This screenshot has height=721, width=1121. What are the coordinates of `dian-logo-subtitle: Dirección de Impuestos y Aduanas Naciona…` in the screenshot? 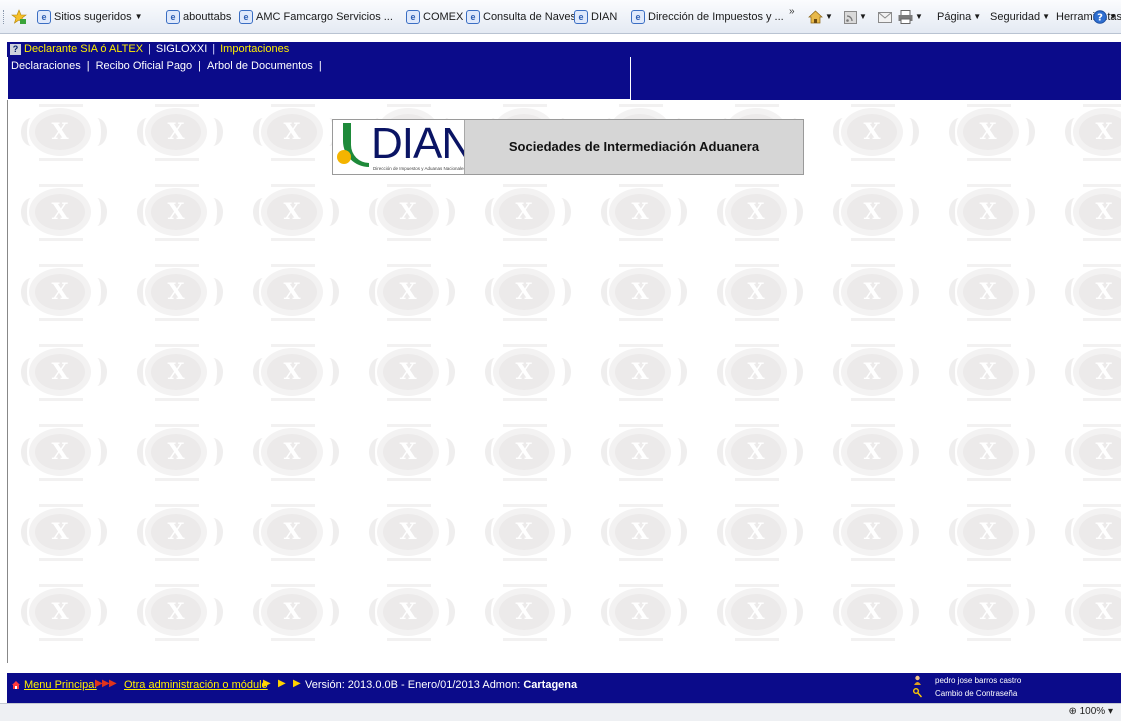 It's located at (419, 168).